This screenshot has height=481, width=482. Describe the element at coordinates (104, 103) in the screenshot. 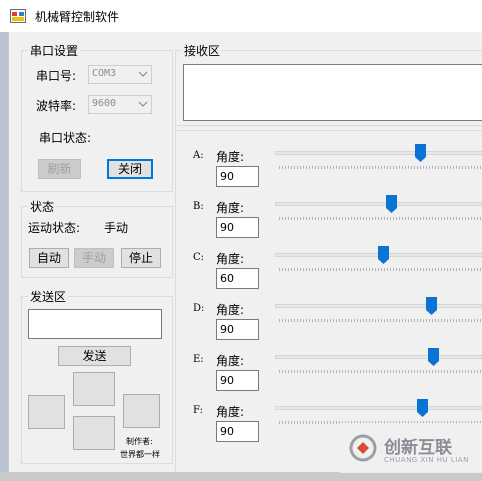

I see `baud-select-value: 9600` at that location.